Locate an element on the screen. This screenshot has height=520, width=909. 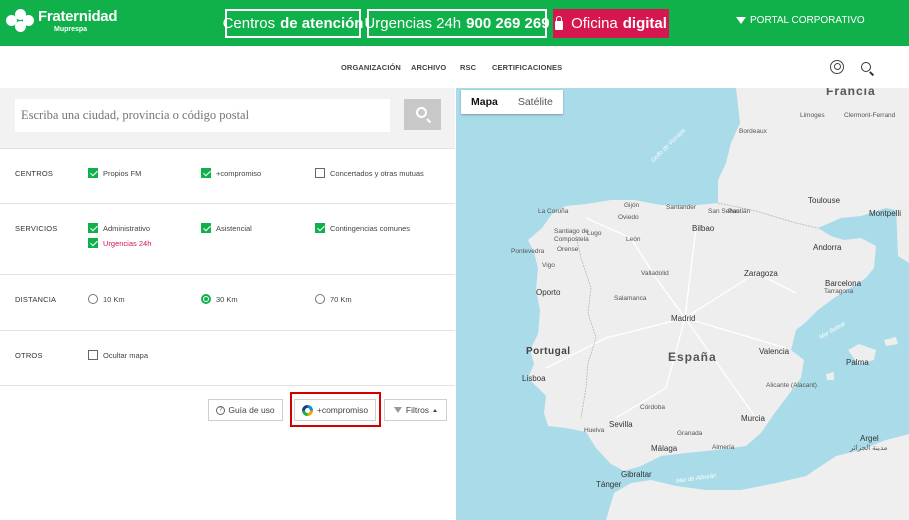
map-label-vigo: Vigo is located at coordinates (548, 265).